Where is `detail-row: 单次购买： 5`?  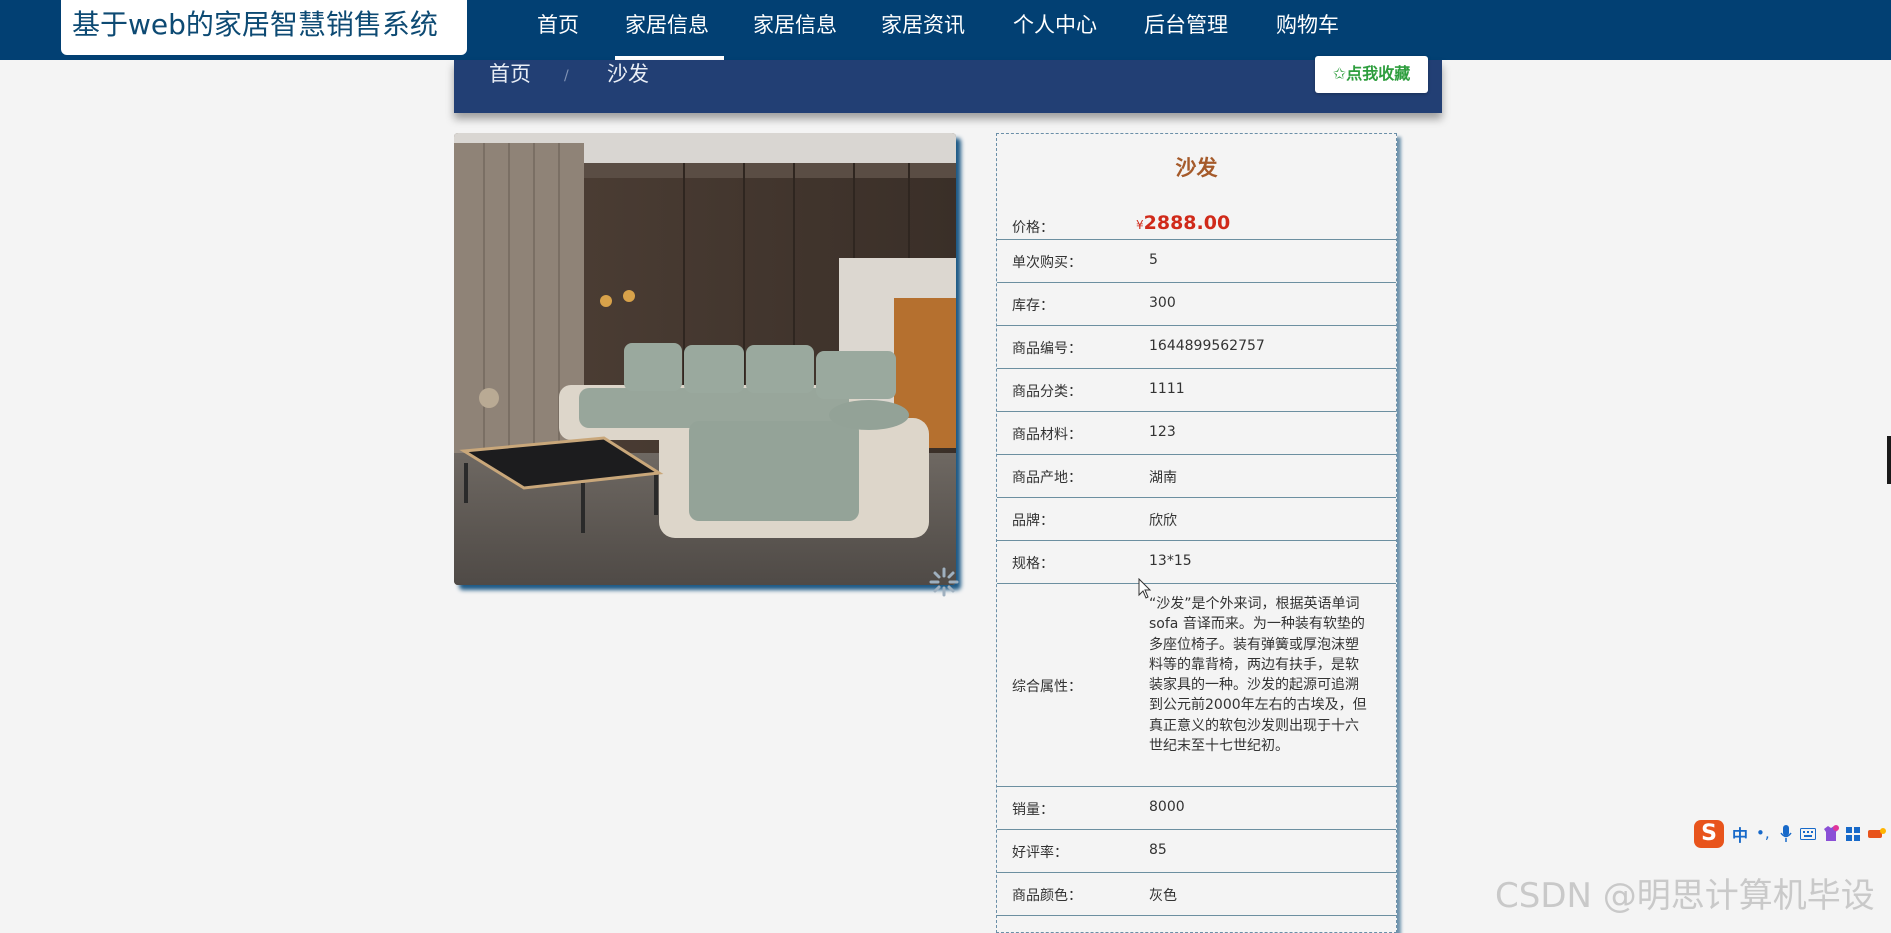 detail-row: 单次购买： 5 is located at coordinates (1196, 261).